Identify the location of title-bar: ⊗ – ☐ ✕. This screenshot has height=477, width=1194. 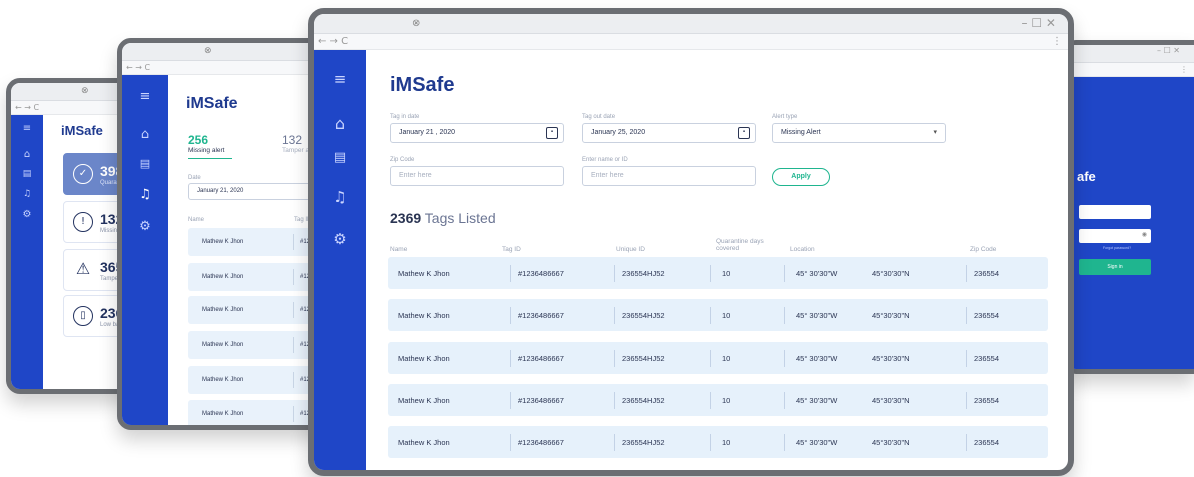
(691, 24).